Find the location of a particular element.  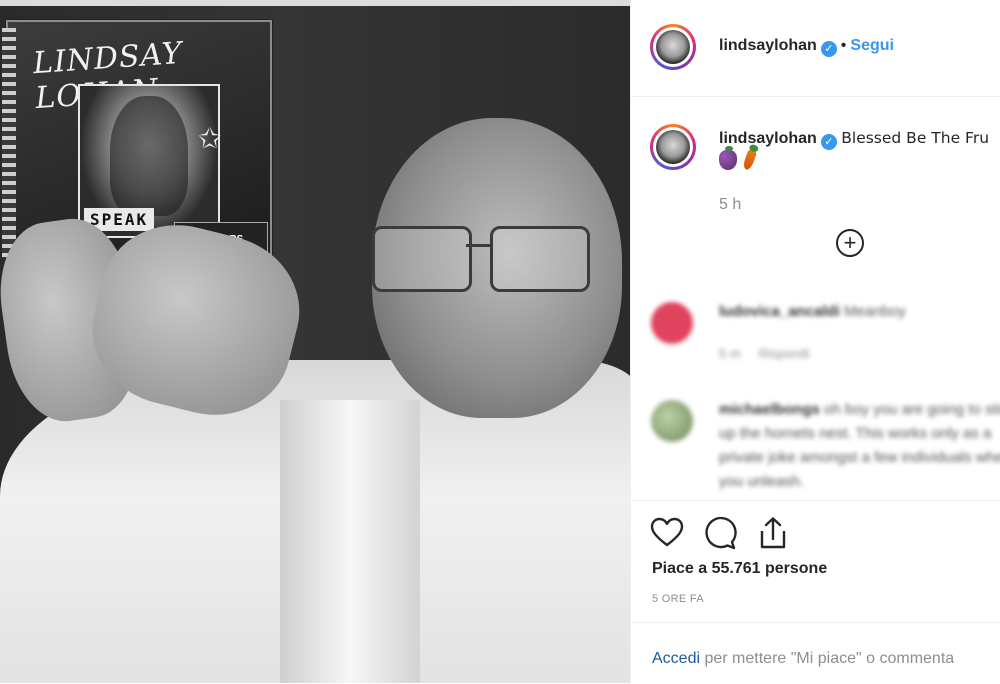

comment-icon is located at coordinates (719, 533).